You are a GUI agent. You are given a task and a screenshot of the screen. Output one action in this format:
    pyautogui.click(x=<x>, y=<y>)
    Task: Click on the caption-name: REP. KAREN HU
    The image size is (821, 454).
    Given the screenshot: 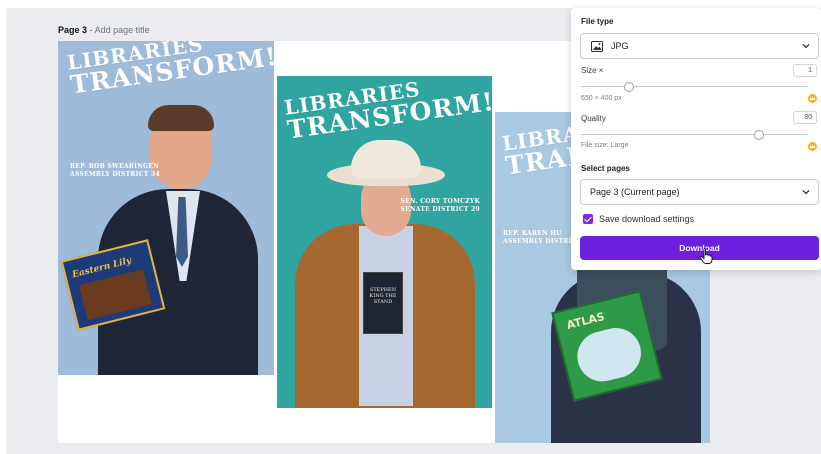 What is the action you would take?
    pyautogui.click(x=532, y=233)
    